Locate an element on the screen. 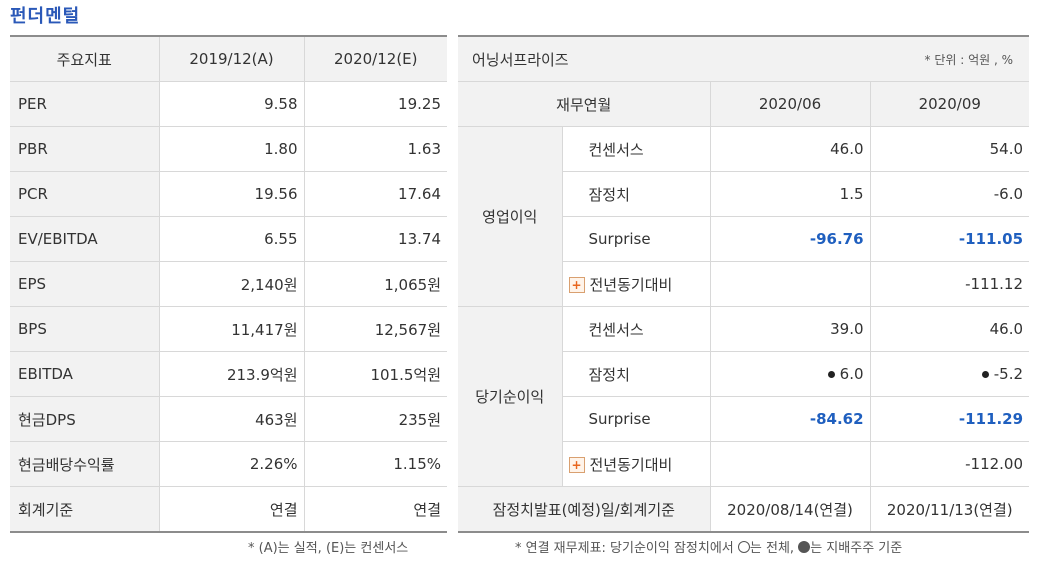 This screenshot has width=1039, height=562. value-text: -5.2 is located at coordinates (1008, 374).